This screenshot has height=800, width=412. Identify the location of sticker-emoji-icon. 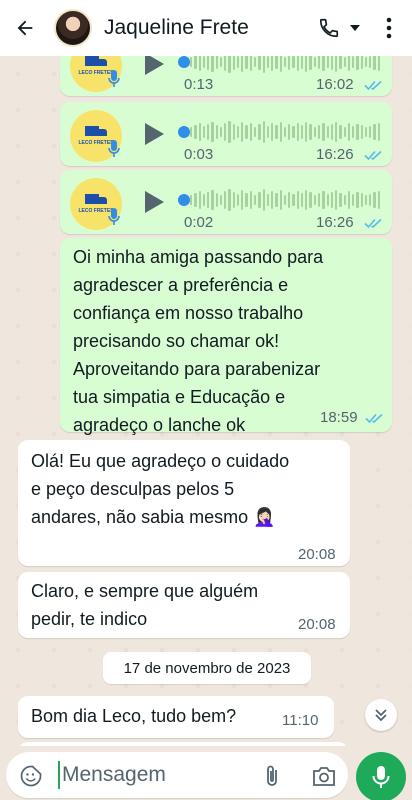
(31, 776).